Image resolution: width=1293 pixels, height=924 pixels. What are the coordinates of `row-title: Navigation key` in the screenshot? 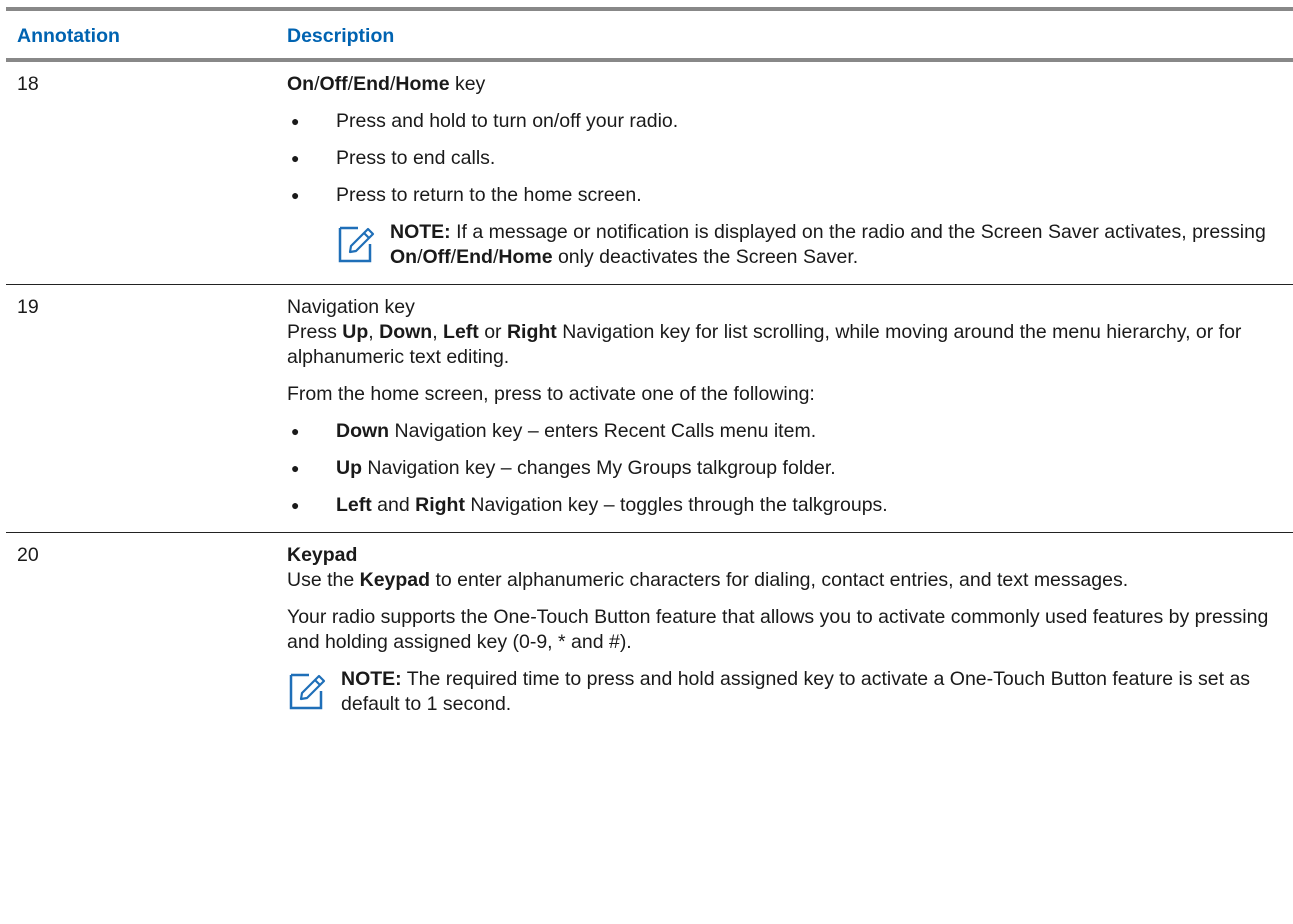 It's located at (351, 307).